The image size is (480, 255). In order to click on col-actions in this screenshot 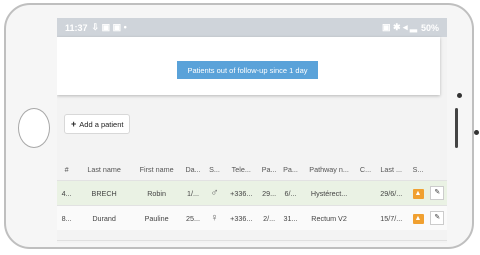, I will do `click(437, 169)`.